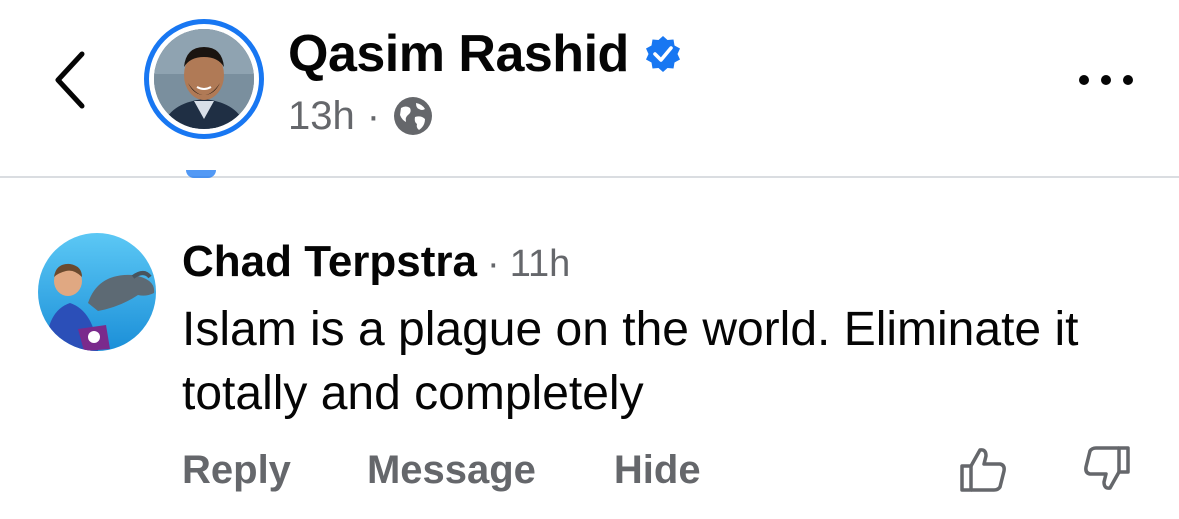  I want to click on scroll-edge-indicator, so click(201, 174).